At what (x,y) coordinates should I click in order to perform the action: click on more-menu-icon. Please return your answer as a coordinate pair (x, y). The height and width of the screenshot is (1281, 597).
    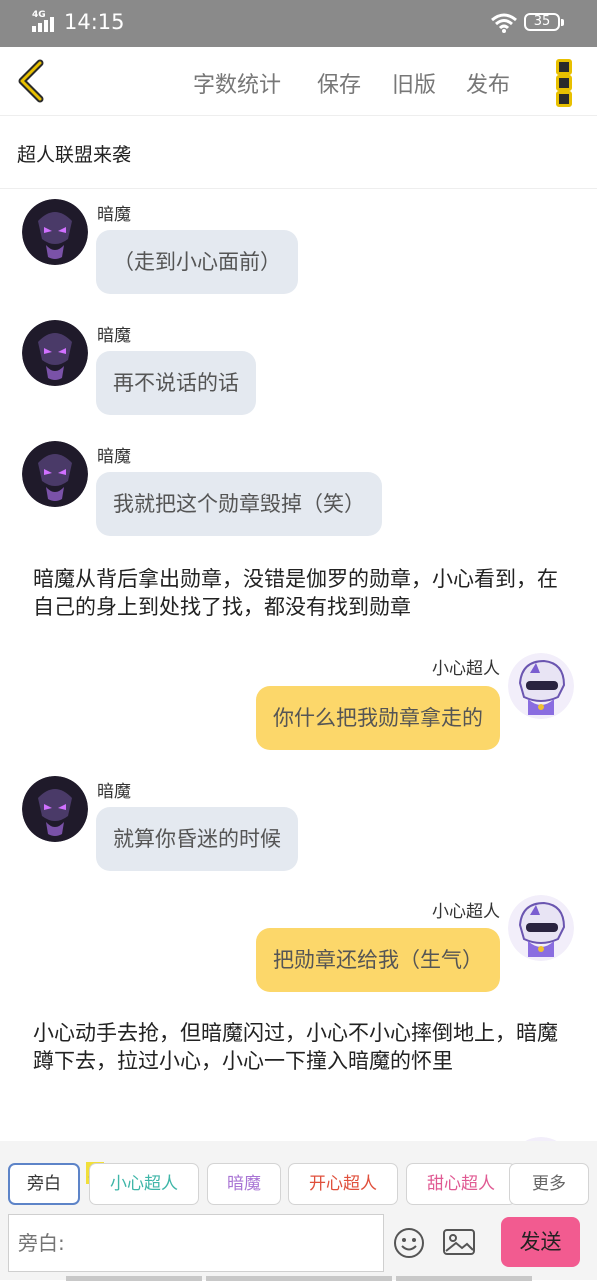
    Looking at the image, I should click on (564, 83).